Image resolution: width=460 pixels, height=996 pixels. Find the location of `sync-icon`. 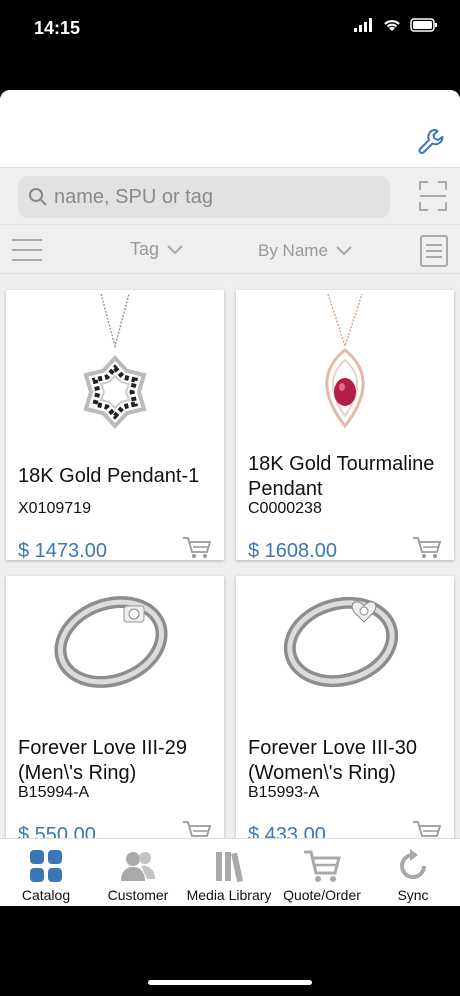

sync-icon is located at coordinates (413, 864).